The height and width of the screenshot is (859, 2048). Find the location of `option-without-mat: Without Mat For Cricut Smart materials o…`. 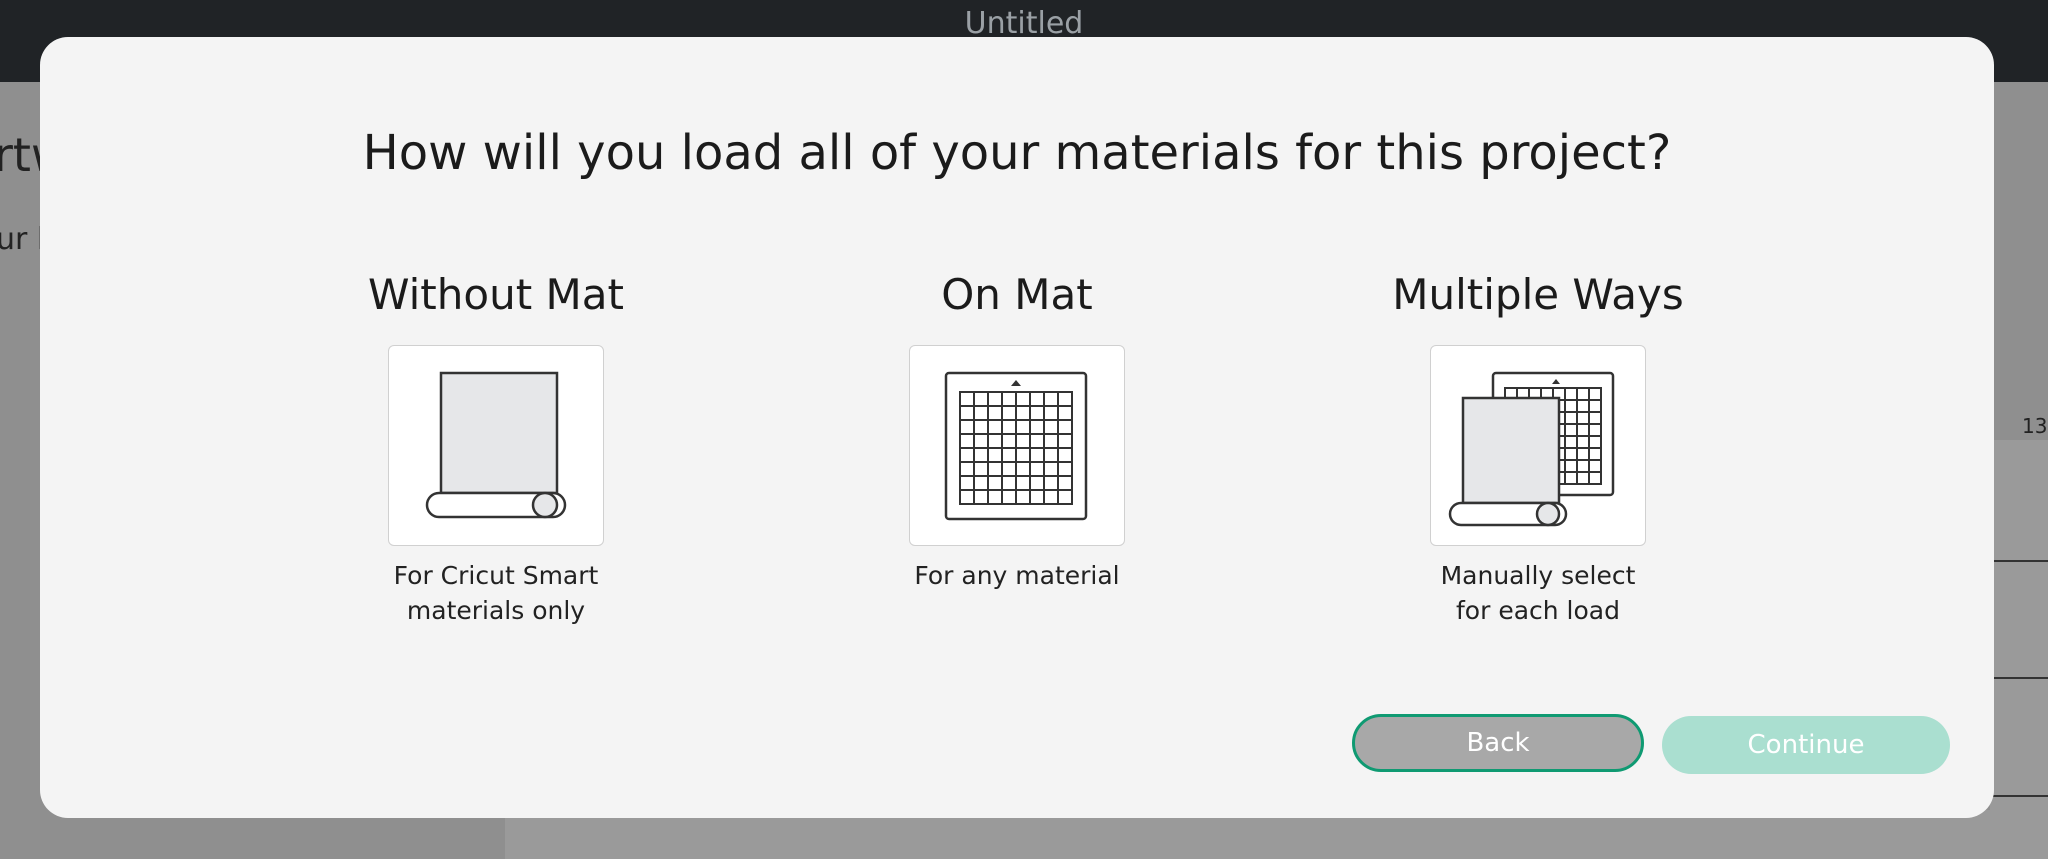

option-without-mat: Without Mat For Cricut Smart materials o… is located at coordinates (496, 446).